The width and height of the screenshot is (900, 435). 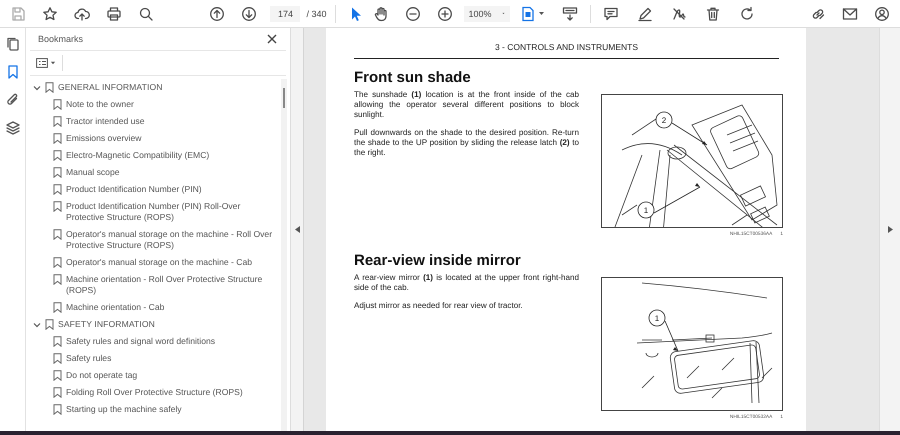 What do you see at coordinates (173, 212) in the screenshot?
I see `bookmark-label: Product Identification Number (PIN) Roll-Over Protective Structure (ROPS)` at bounding box center [173, 212].